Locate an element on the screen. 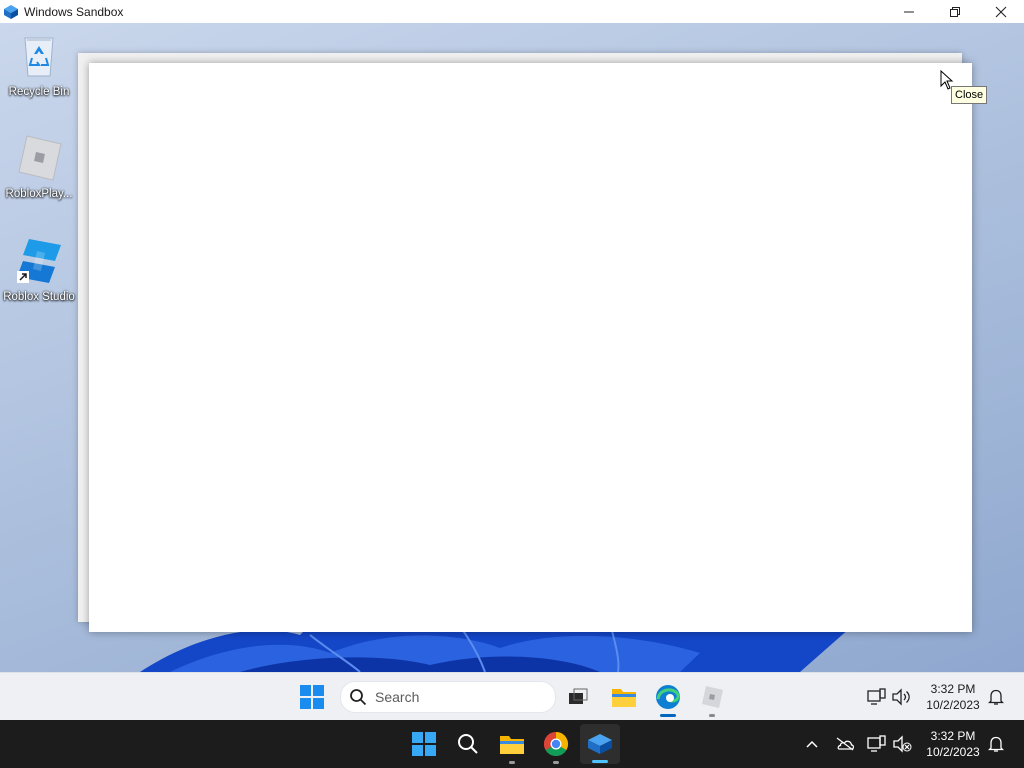  desktop-icon-label: Recycle Bin is located at coordinates (39, 92).